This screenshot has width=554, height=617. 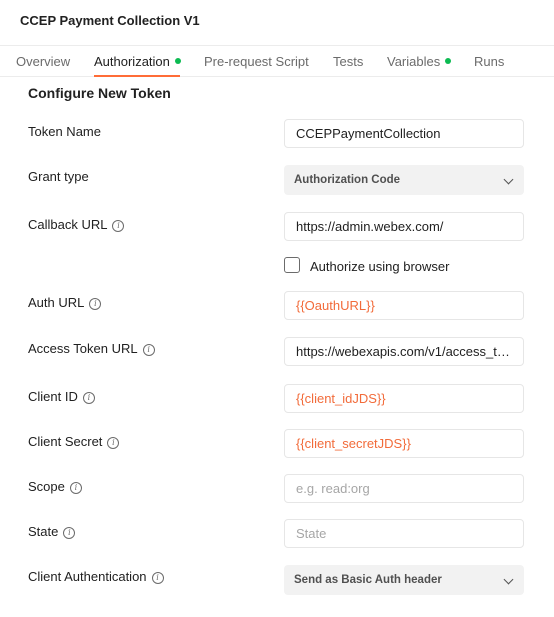 I want to click on access-token-url-label: Access Token URL i, so click(x=91, y=348).